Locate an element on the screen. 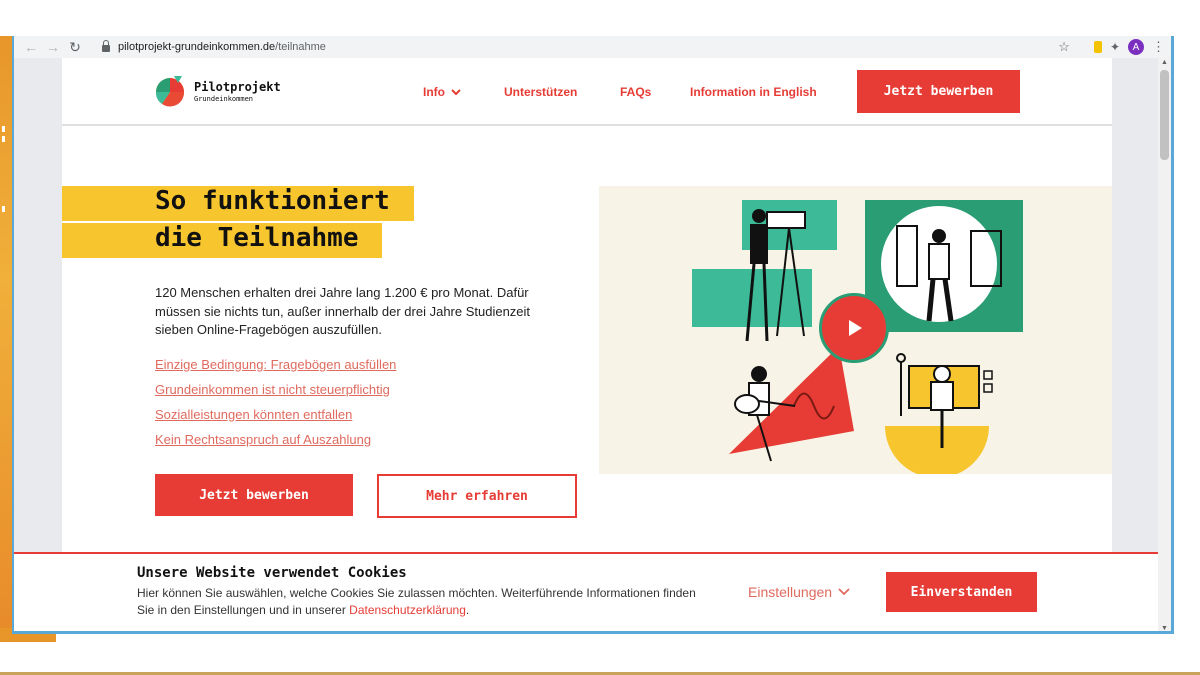  forward-icon: → is located at coordinates (53, 47).